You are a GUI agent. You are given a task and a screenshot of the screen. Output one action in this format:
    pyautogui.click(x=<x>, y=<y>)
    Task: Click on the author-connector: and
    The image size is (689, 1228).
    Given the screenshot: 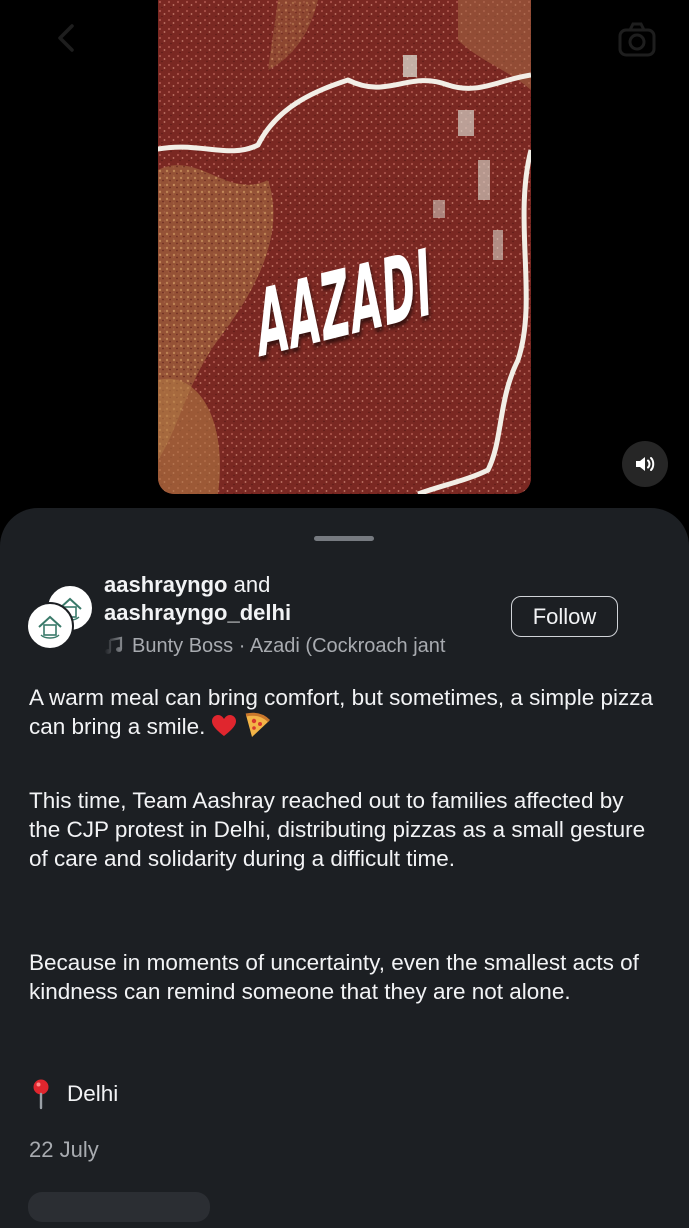 What is the action you would take?
    pyautogui.click(x=252, y=584)
    